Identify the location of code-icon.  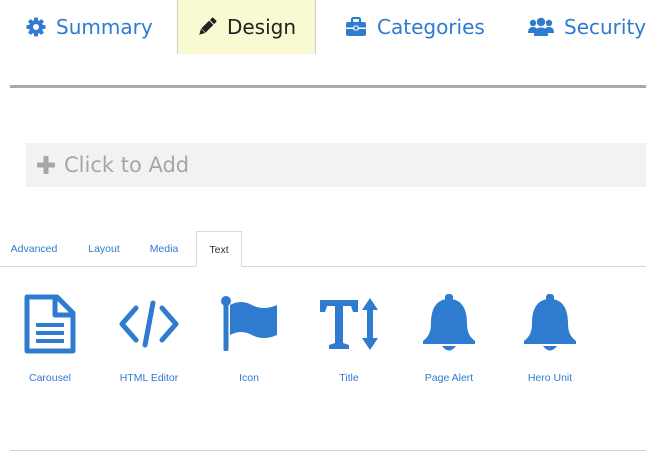
(149, 324).